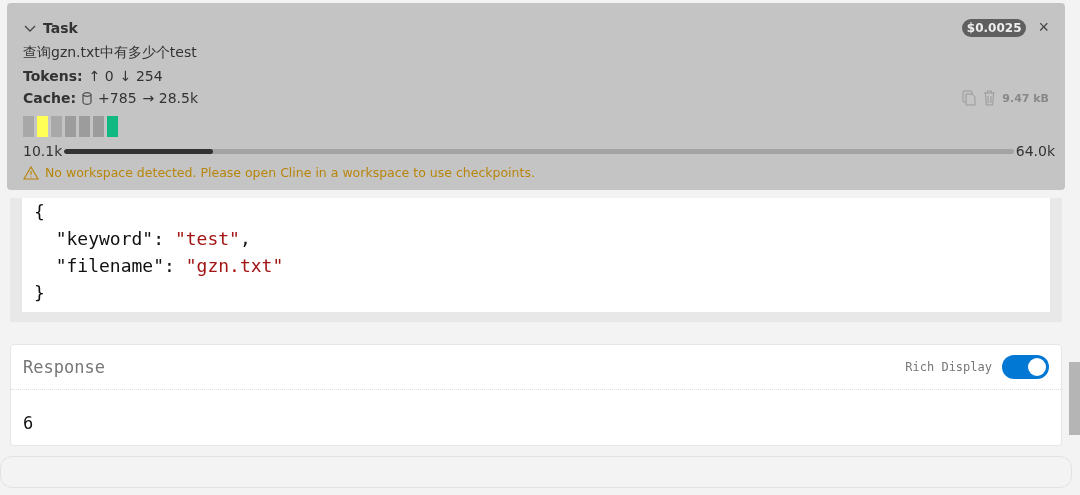 The image size is (1080, 495). I want to click on task-title: Task, so click(60, 27).